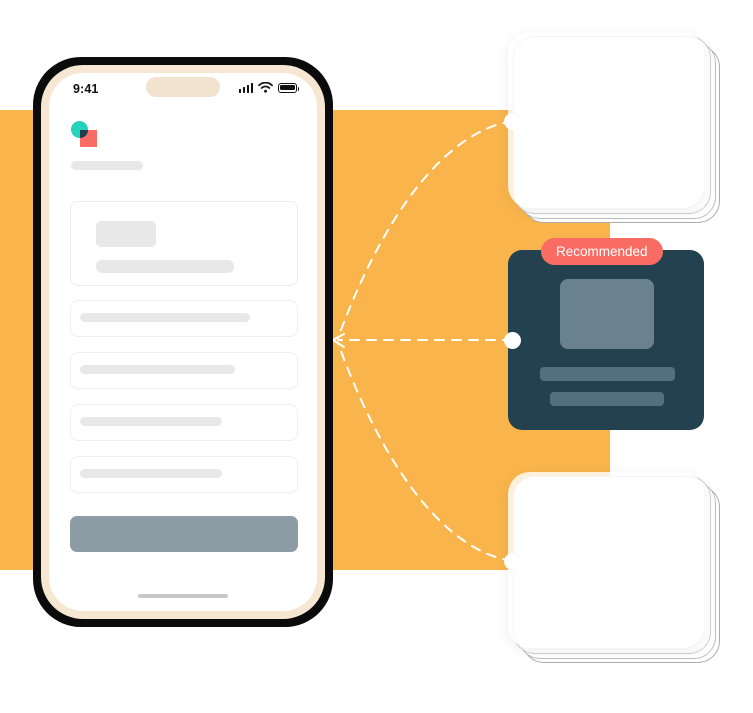 The height and width of the screenshot is (713, 753). Describe the element at coordinates (165, 266) in the screenshot. I see `skeleton-text-placeholder` at that location.